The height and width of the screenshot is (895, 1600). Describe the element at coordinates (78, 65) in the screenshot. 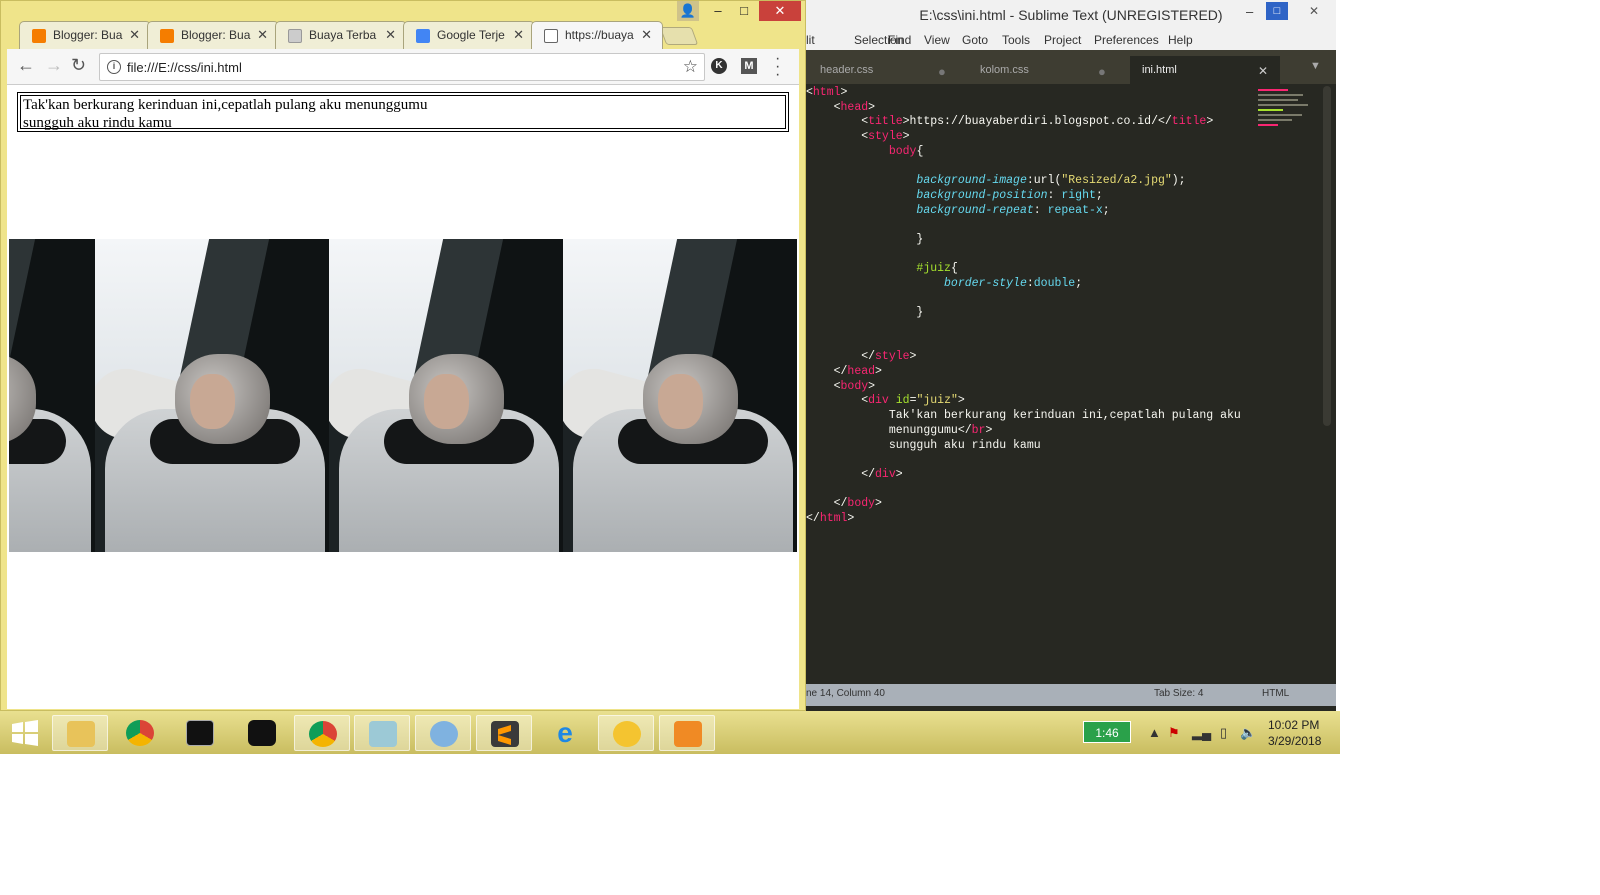

I see `reload-icon: ↻` at that location.